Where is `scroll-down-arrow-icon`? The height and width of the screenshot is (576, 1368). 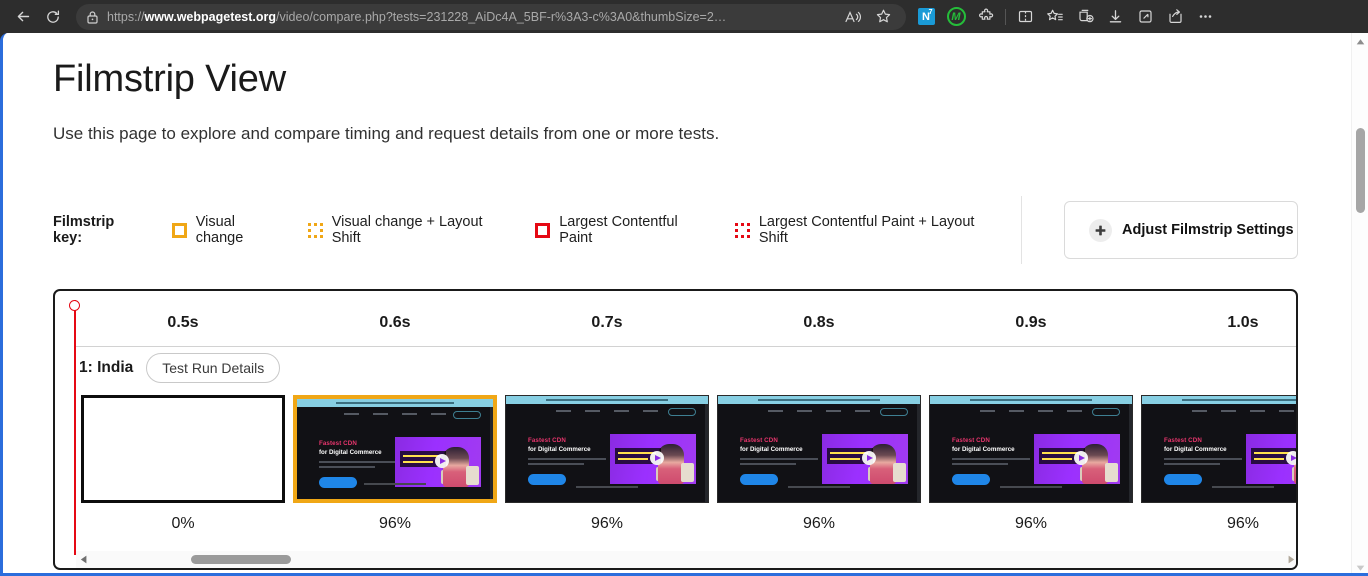
scroll-down-arrow-icon is located at coordinates (1360, 566).